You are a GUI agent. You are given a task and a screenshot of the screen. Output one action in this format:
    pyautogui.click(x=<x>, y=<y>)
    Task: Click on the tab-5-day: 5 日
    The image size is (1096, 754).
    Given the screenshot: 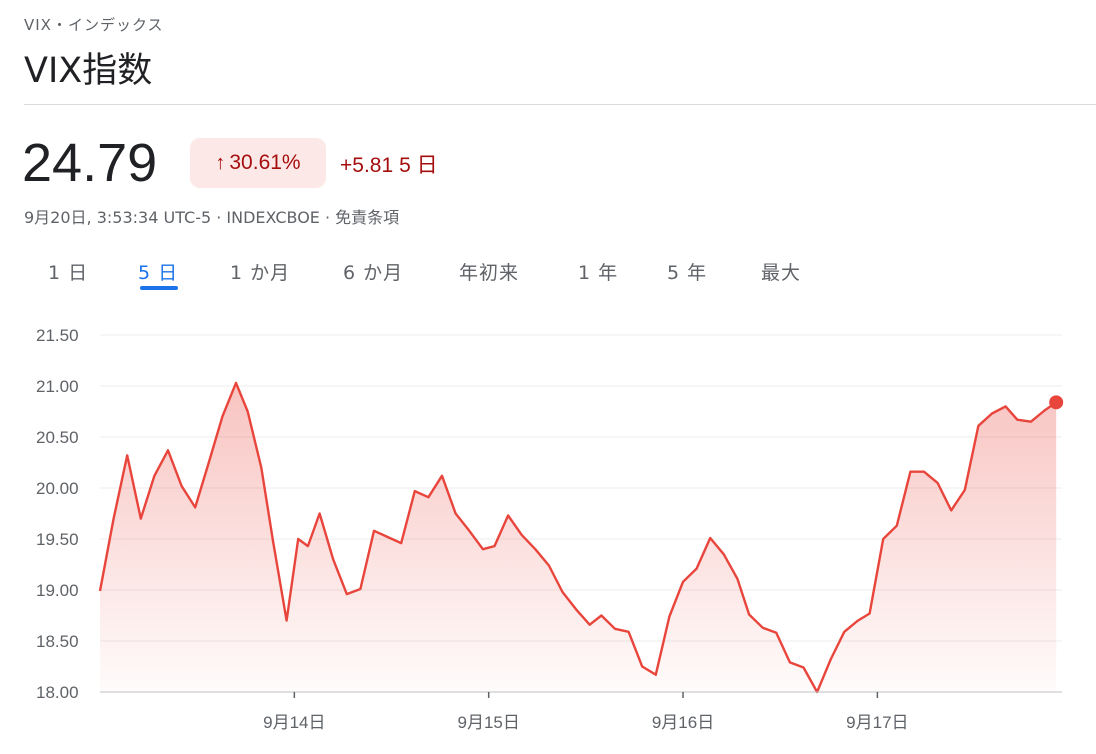 What is the action you would take?
    pyautogui.click(x=158, y=271)
    